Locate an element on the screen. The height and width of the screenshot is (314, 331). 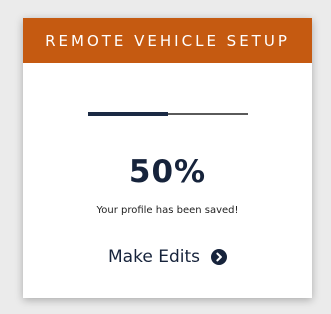
progress-bar is located at coordinates (168, 114).